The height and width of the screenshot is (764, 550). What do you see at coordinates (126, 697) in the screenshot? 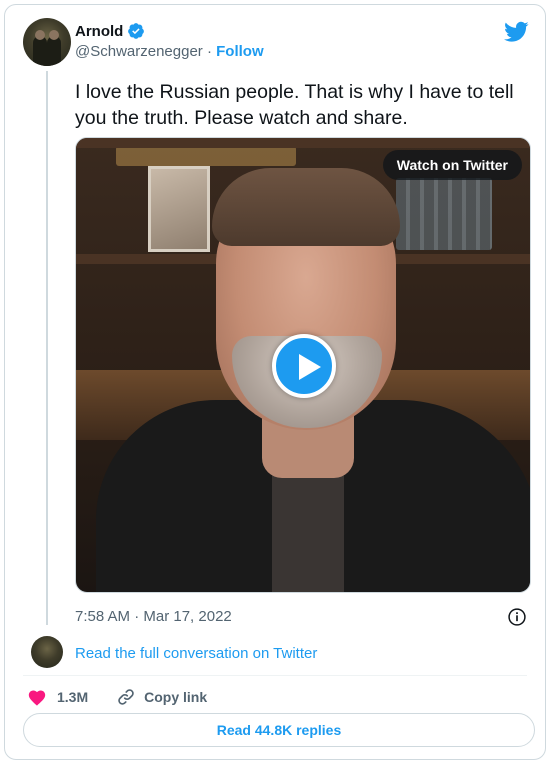
I see `link-icon` at bounding box center [126, 697].